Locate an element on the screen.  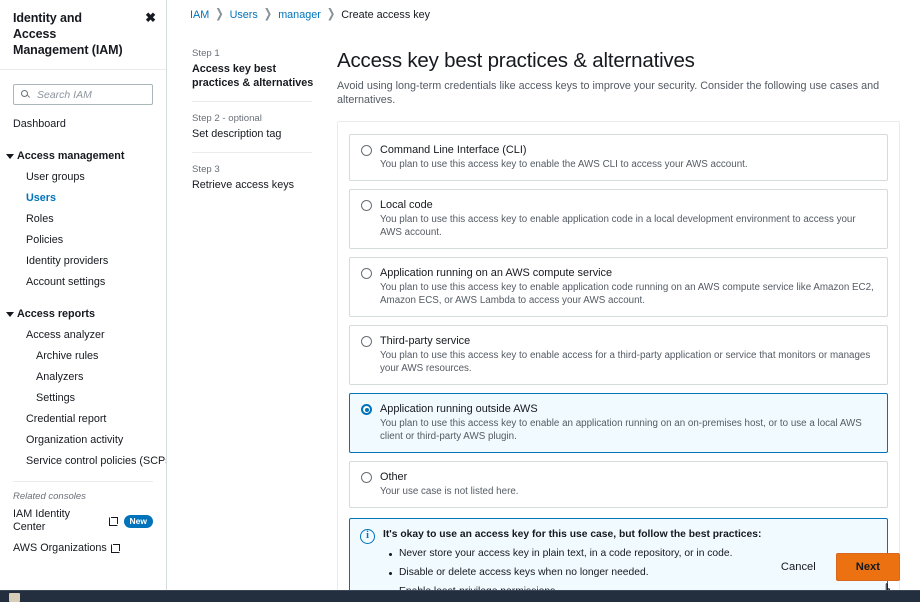
step-number: Step 1 is located at coordinates (206, 53).